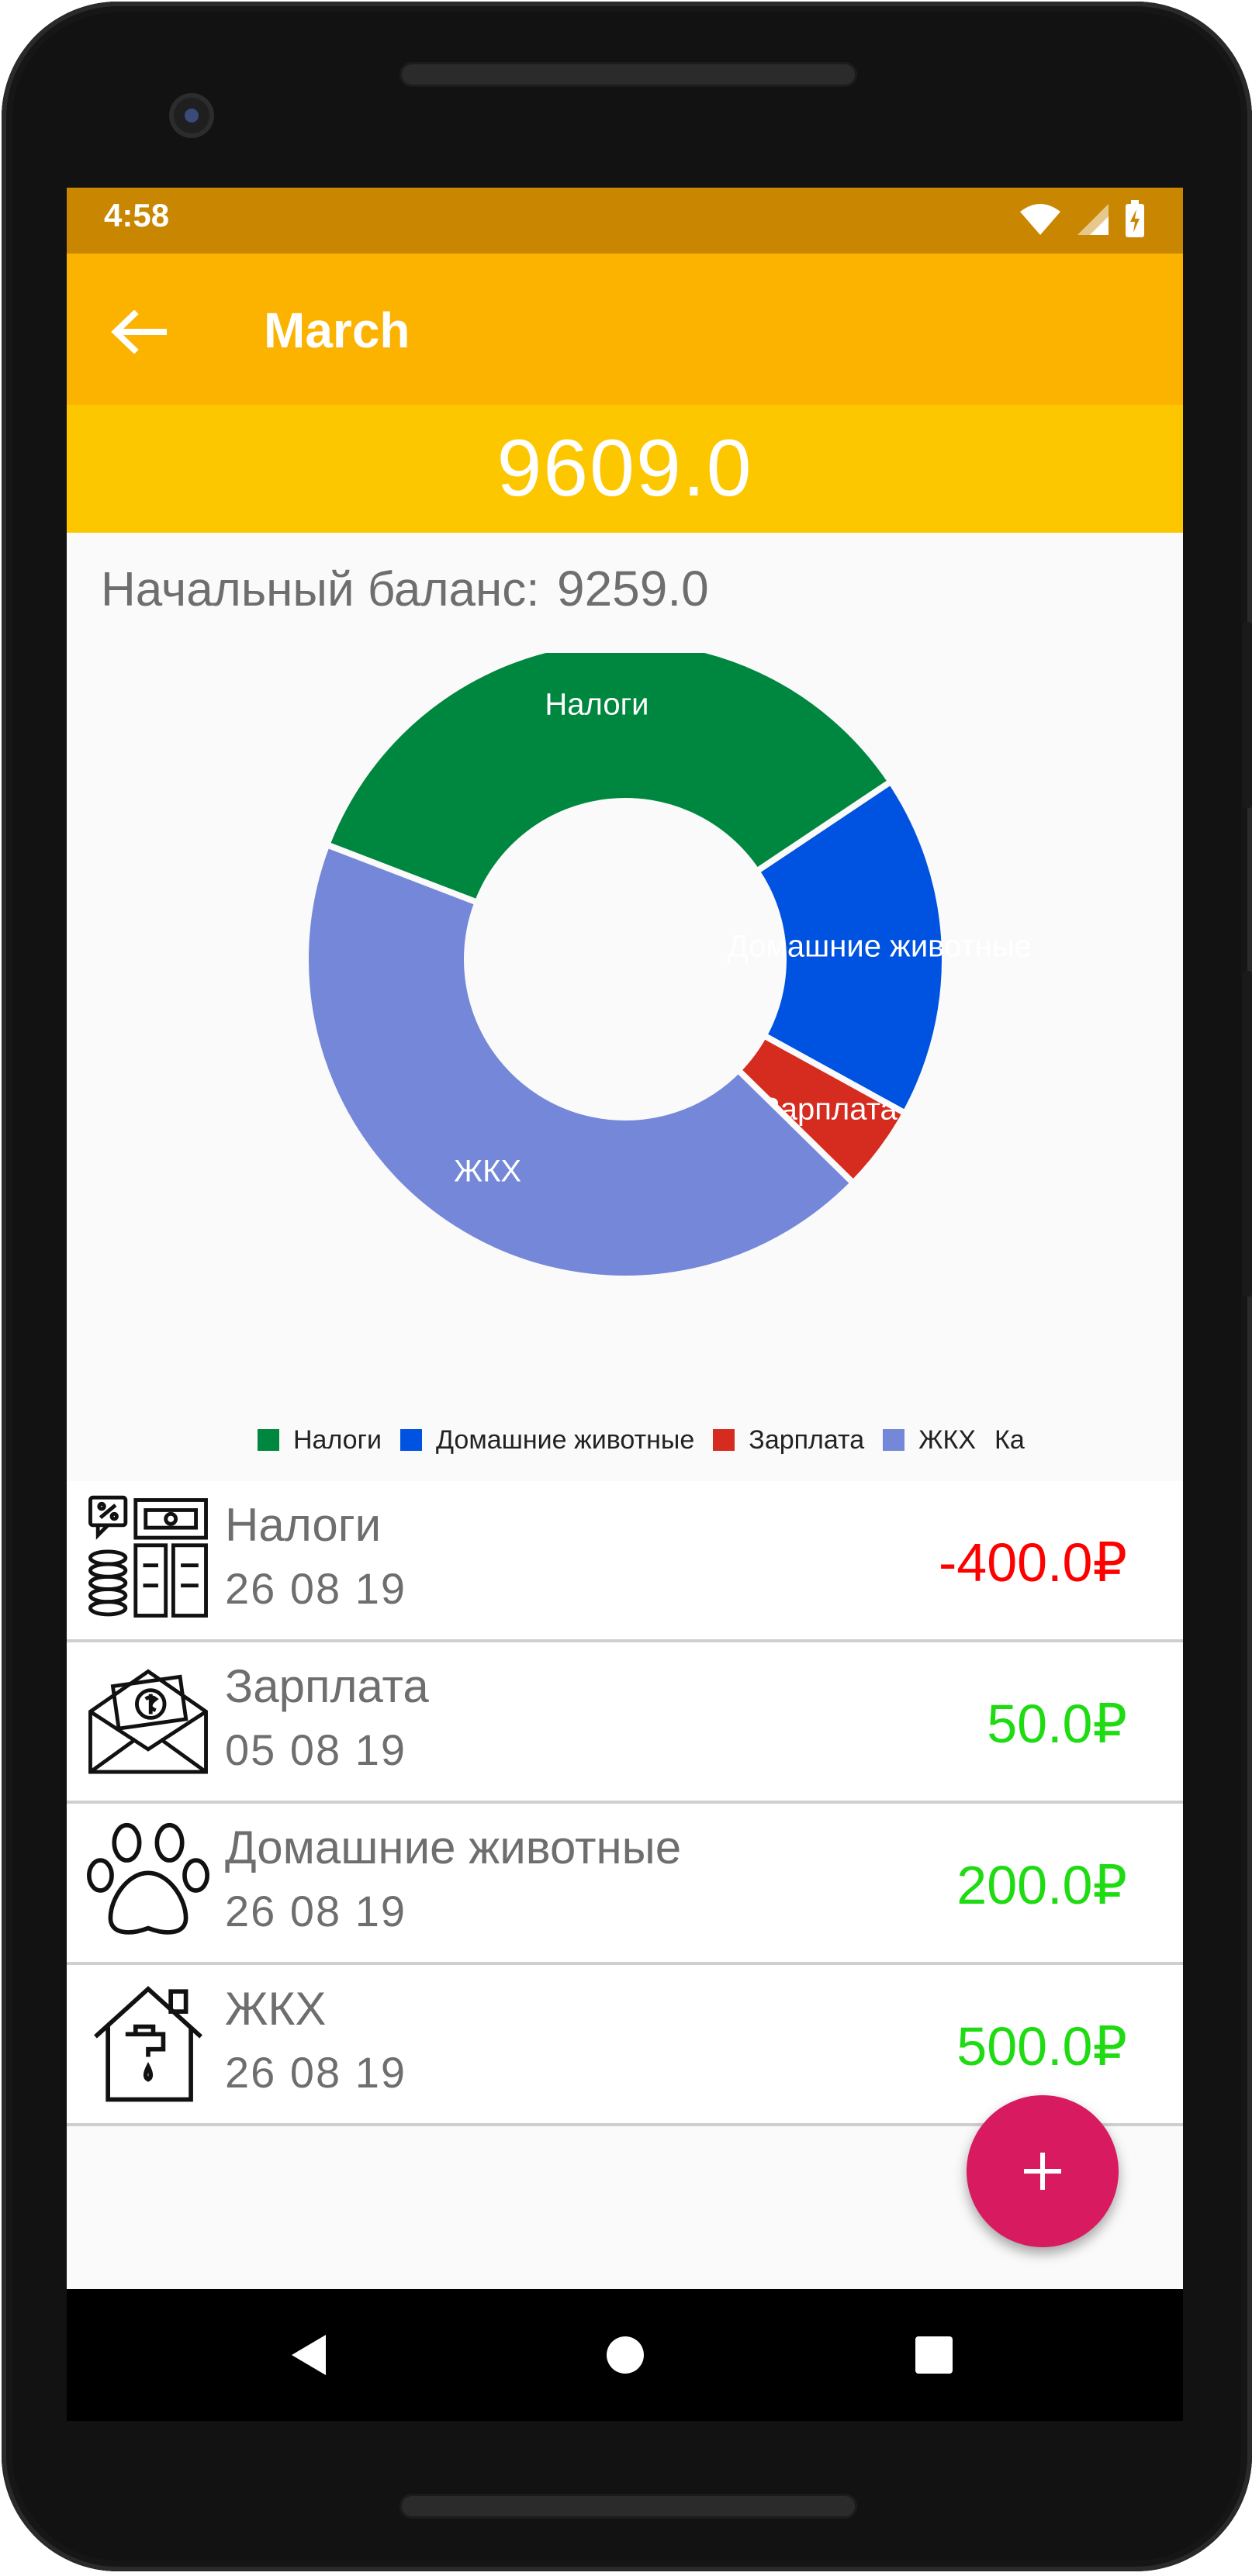 This screenshot has width=1259, height=2576. What do you see at coordinates (276, 2009) in the screenshot?
I see `transaction-name: ЖКХ` at bounding box center [276, 2009].